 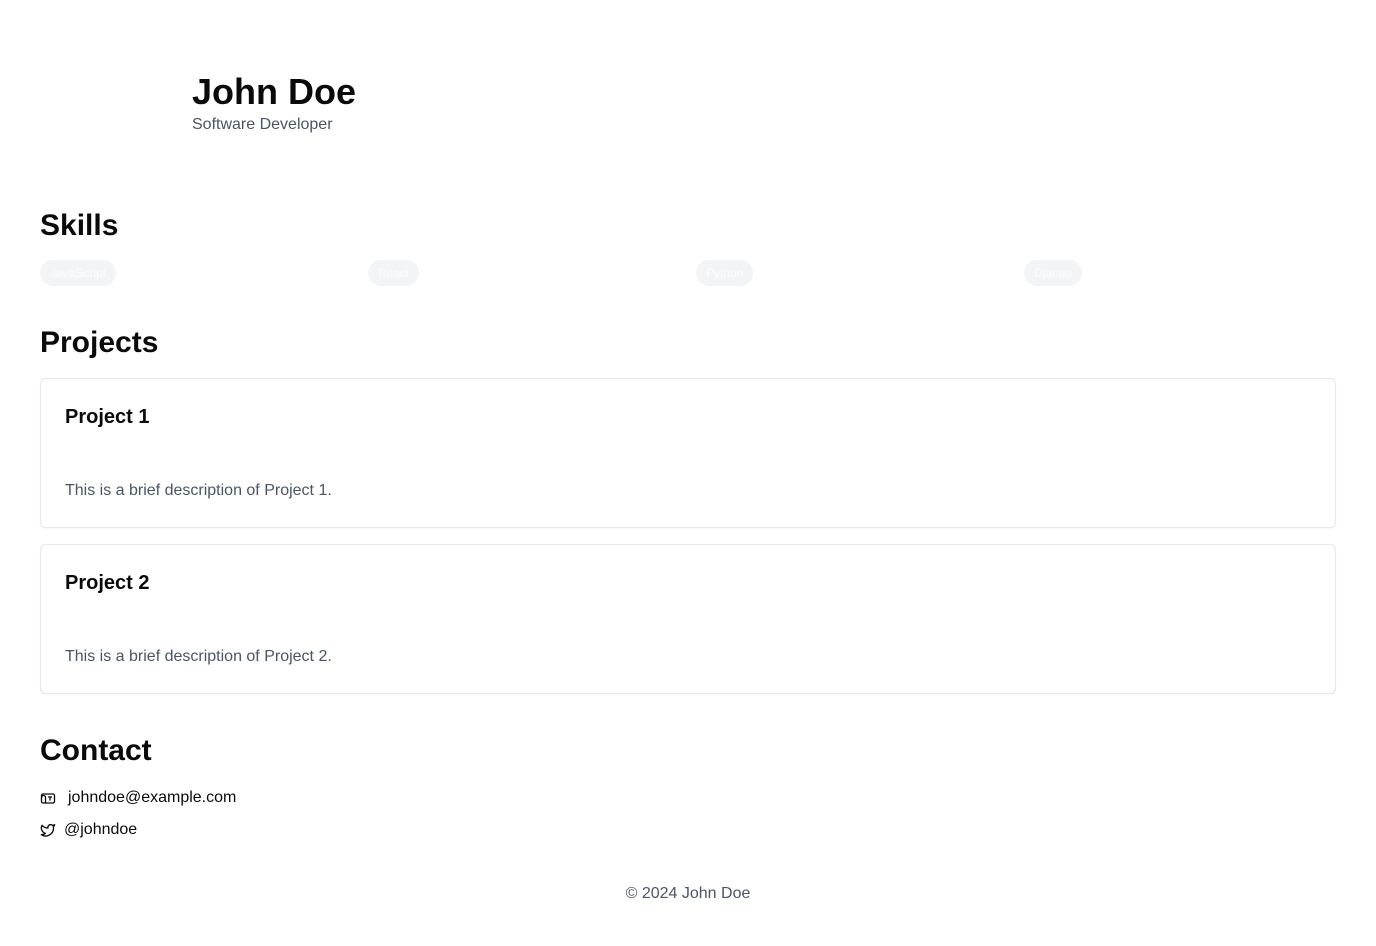 I want to click on projects-heading: Projects, so click(x=99, y=342).